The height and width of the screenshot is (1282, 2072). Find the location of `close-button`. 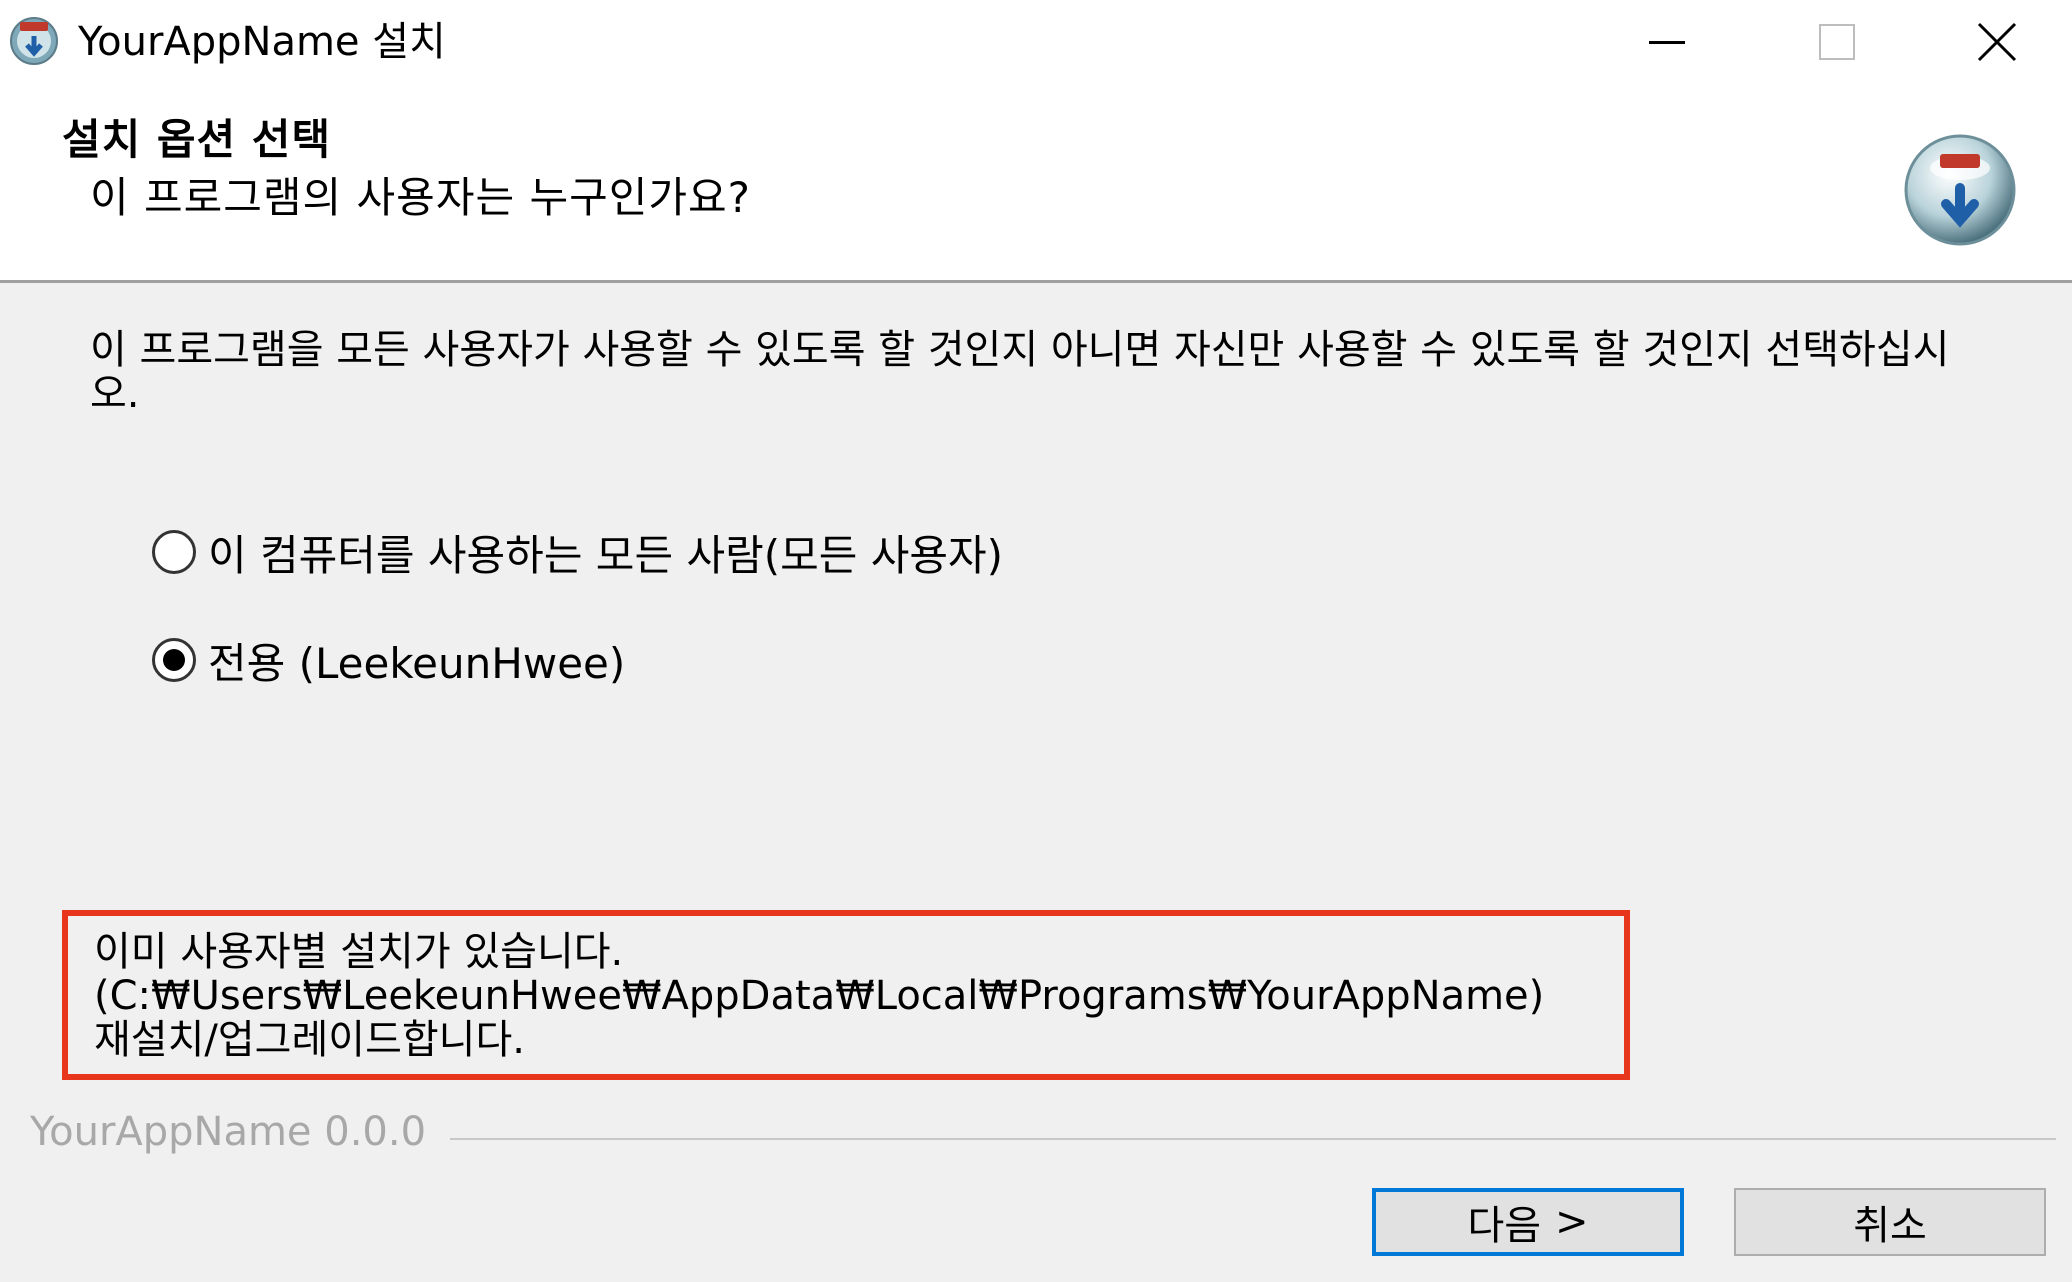

close-button is located at coordinates (1997, 42).